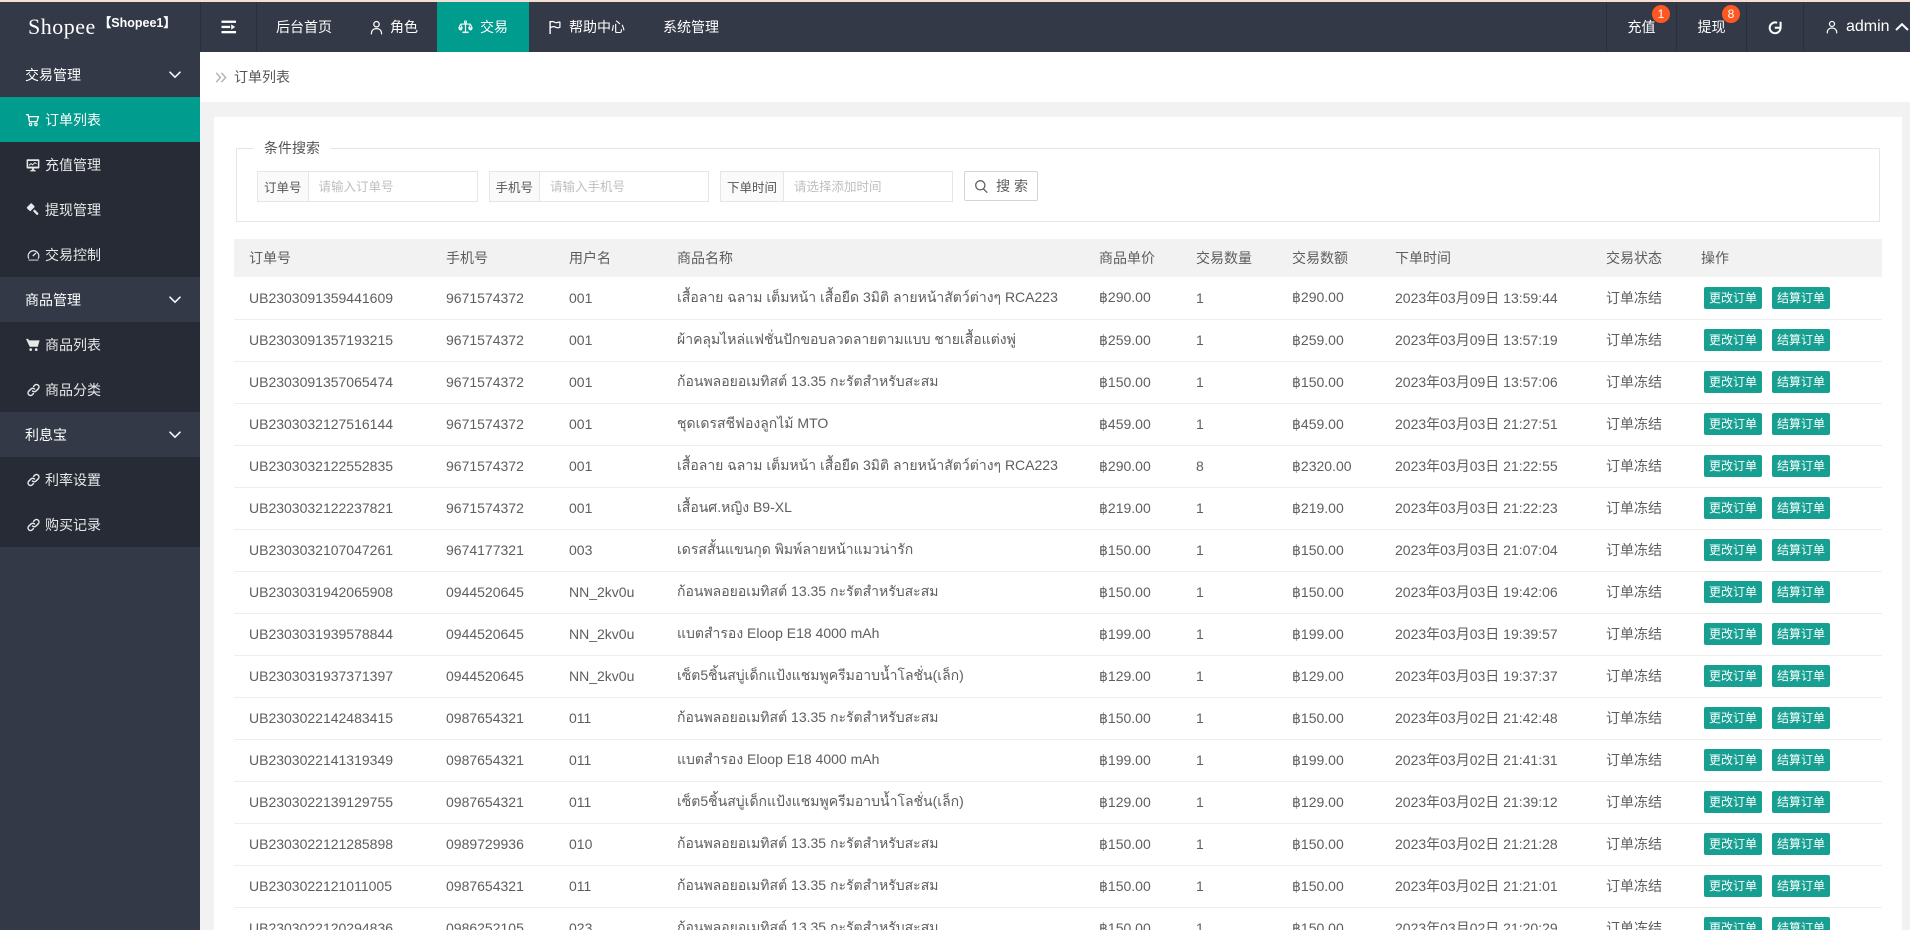 This screenshot has height=930, width=1910. I want to click on cell-time: 2023年03月03日 21:22:23, so click(1485, 508).